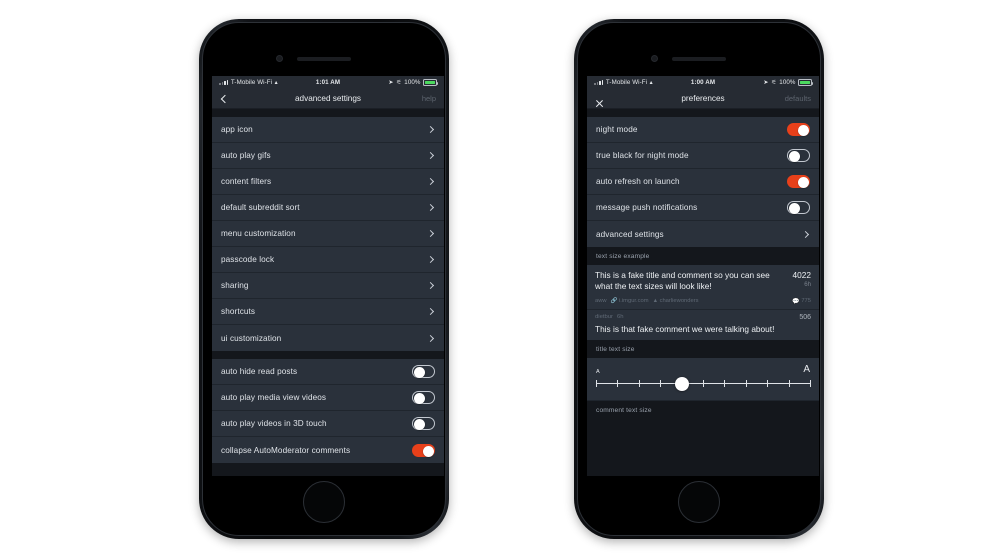 The image size is (1000, 557). What do you see at coordinates (328, 286) in the screenshot?
I see `list-item: sharing` at bounding box center [328, 286].